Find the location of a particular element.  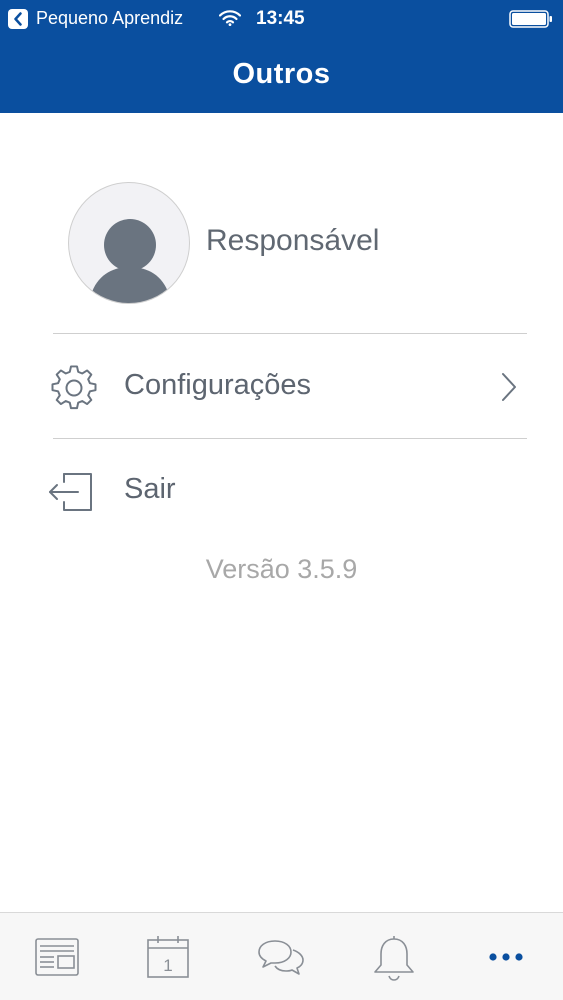

chevron-right-icon is located at coordinates (509, 389).